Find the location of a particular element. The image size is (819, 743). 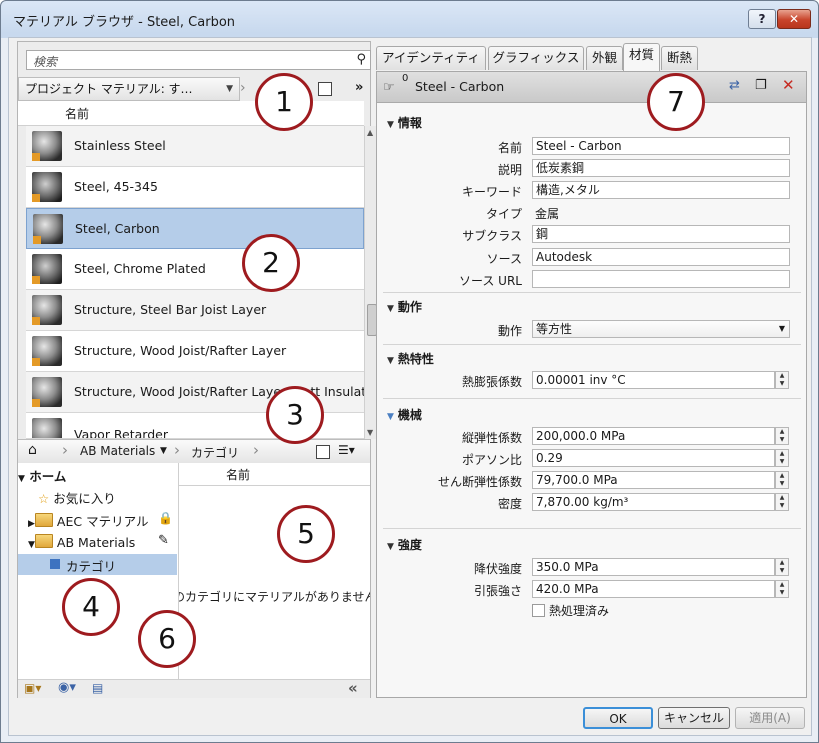

open-library-icon: ▣▾ is located at coordinates (32, 688).